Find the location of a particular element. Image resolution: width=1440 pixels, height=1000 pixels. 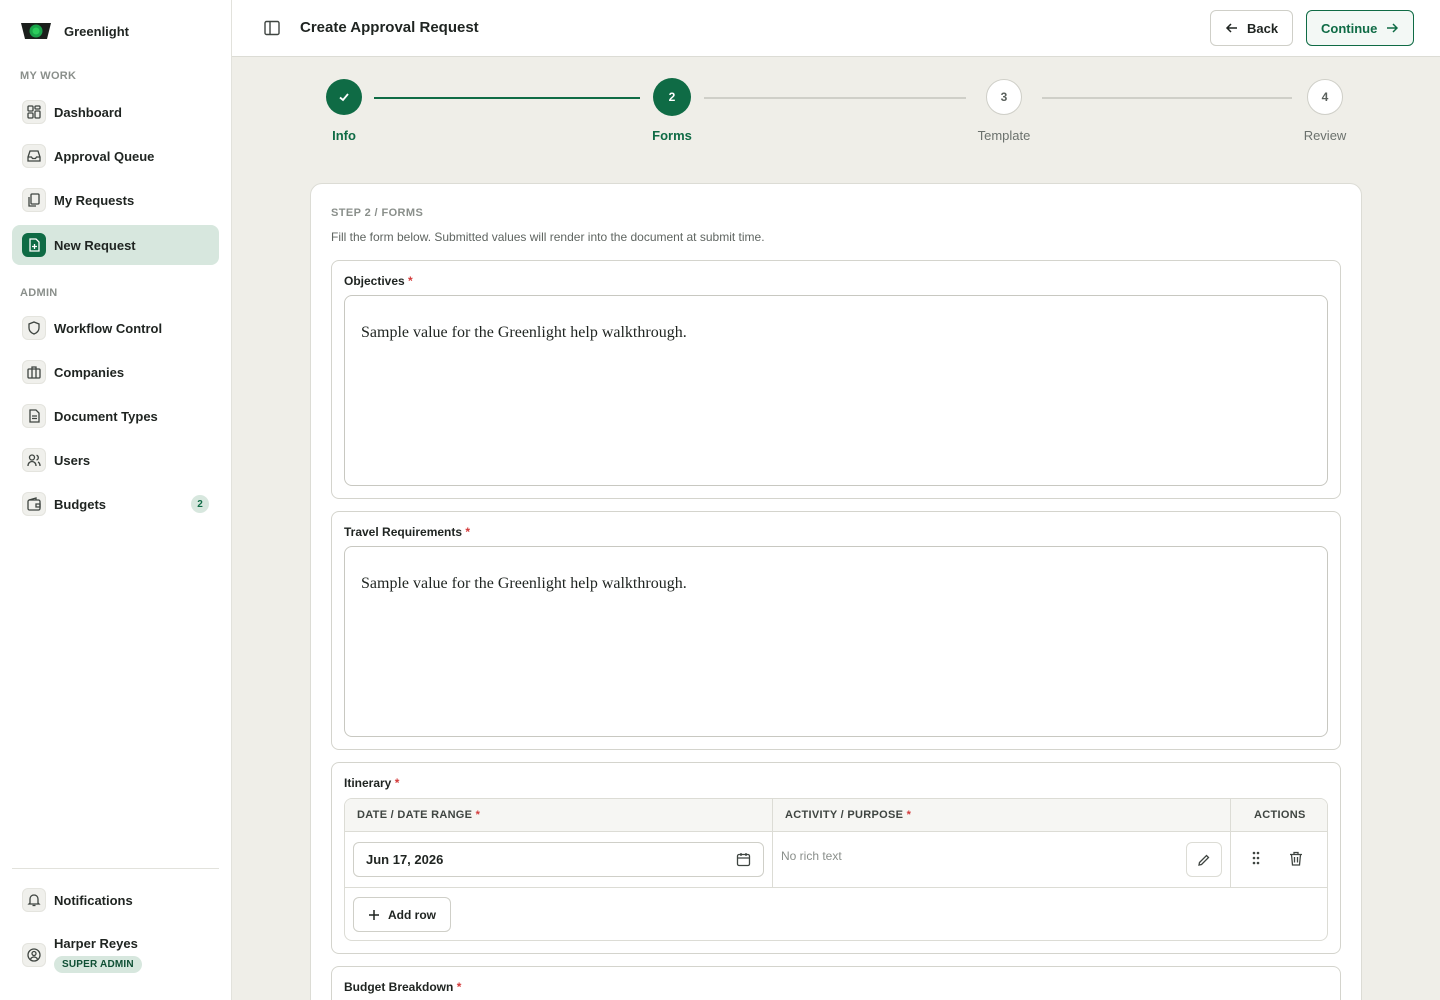

user-name: Harper Reyes is located at coordinates (96, 943).